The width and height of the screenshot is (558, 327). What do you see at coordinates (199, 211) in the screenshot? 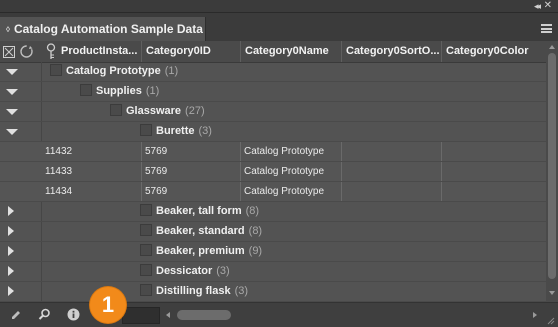
I see `group-label: Beaker, tall form (8)` at bounding box center [199, 211].